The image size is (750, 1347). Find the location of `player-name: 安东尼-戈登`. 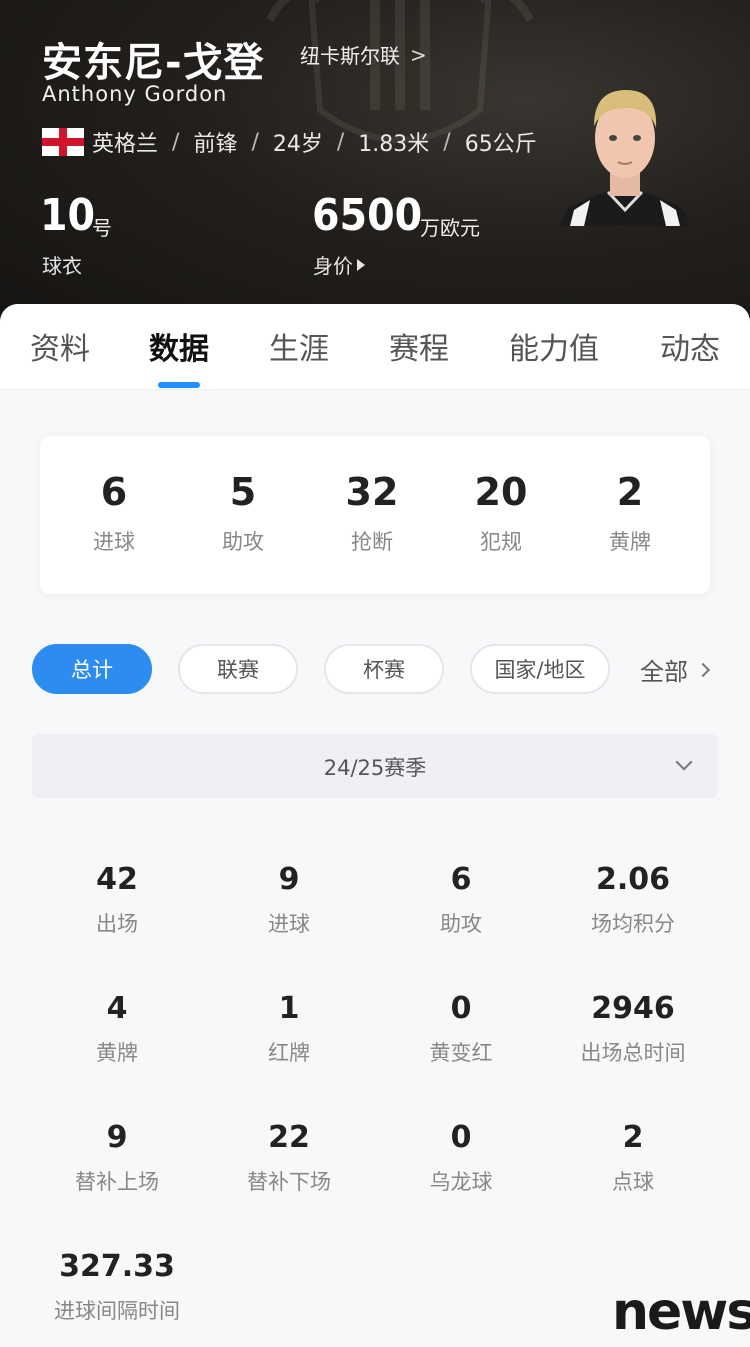

player-name: 安东尼-戈登 is located at coordinates (153, 63).